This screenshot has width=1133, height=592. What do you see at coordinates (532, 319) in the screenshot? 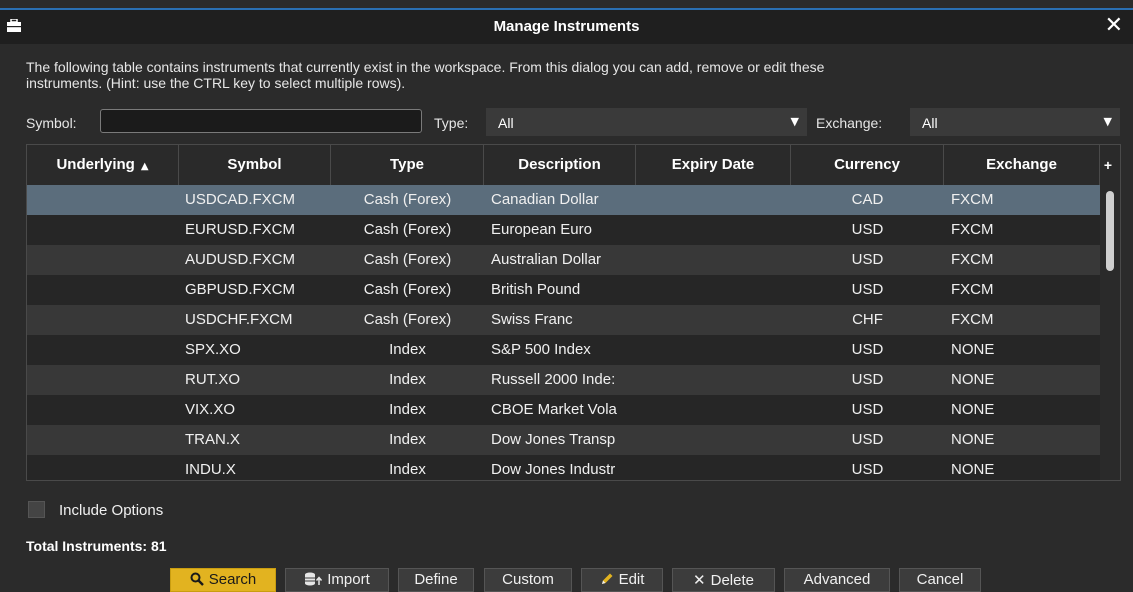
I see `cell-description: Swiss Franc` at bounding box center [532, 319].